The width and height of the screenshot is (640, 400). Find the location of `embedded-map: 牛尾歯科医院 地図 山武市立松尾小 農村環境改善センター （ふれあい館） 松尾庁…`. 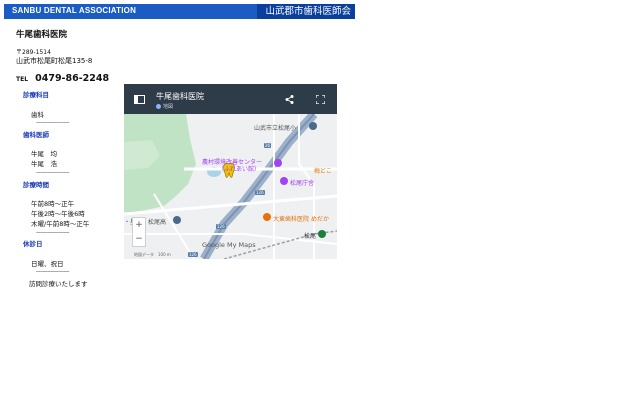

embedded-map: 牛尾歯科医院 地図 山武市立松尾小 農村環境改善センター （ふれあい館） 松尾庁… is located at coordinates (230, 171).